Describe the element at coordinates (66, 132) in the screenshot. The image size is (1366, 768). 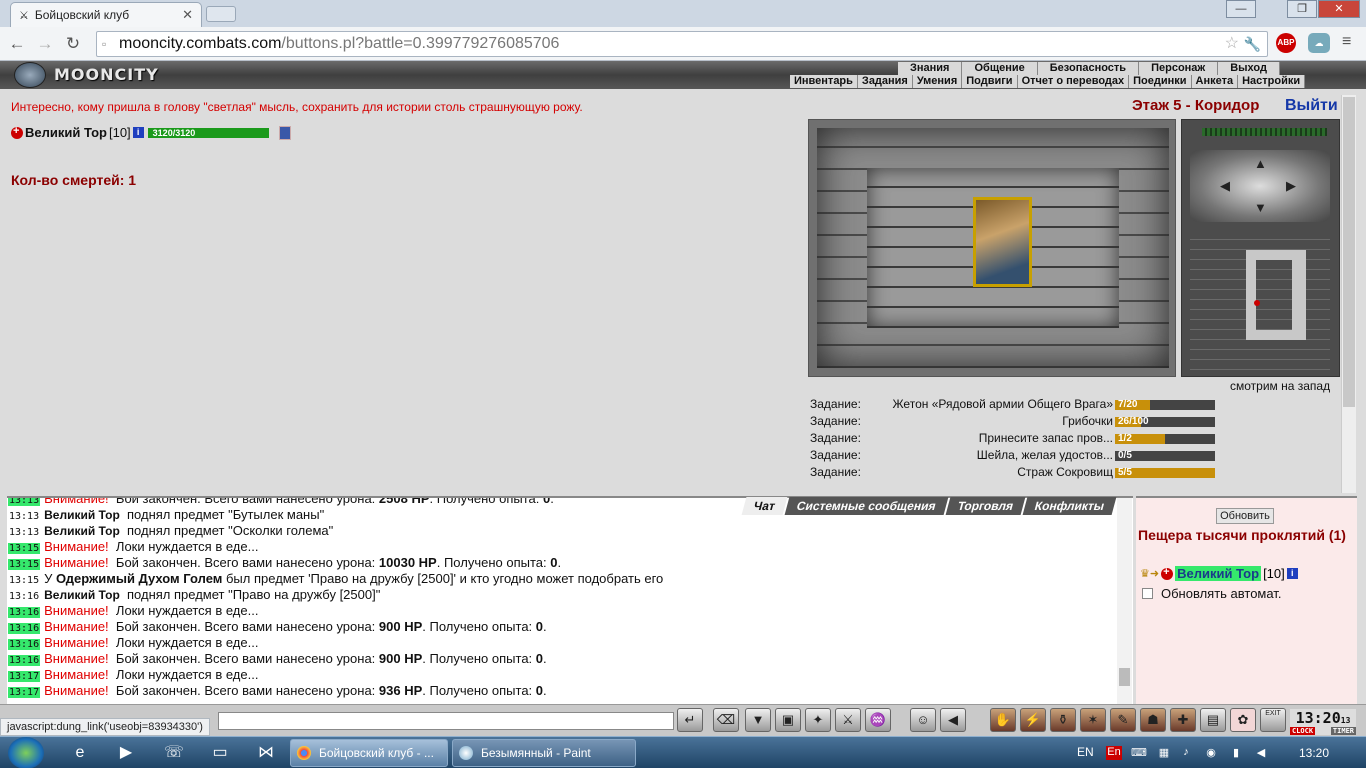
I see `player-name: Великий Тор` at that location.